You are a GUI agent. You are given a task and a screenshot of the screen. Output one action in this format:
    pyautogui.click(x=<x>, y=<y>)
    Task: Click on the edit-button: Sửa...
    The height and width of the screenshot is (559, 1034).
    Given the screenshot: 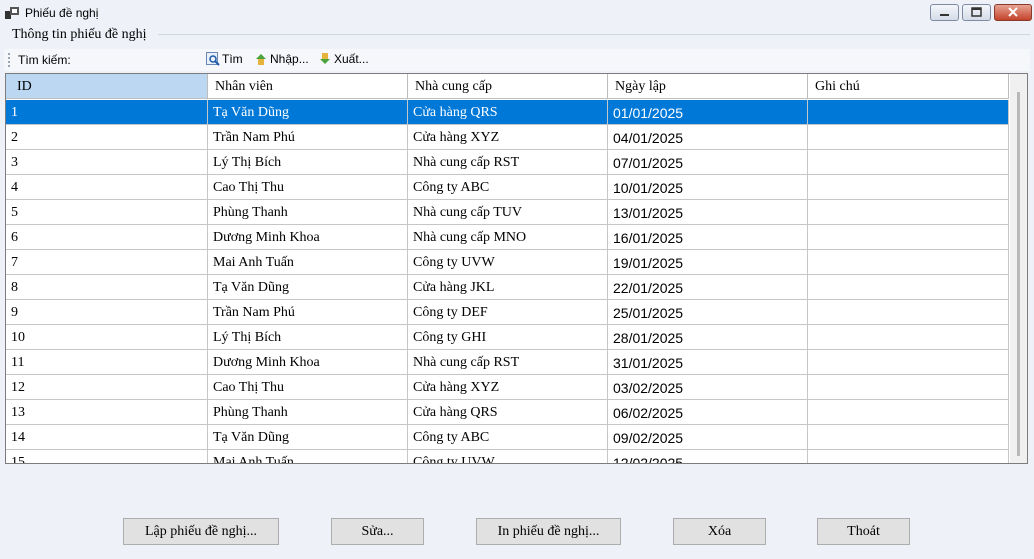 What is the action you would take?
    pyautogui.click(x=377, y=531)
    